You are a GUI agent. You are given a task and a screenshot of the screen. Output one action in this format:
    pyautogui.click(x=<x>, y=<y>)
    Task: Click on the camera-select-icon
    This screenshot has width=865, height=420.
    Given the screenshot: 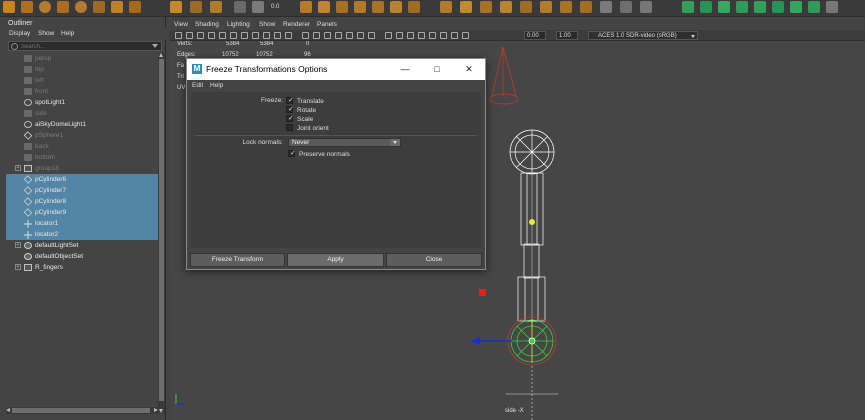 What is the action you would take?
    pyautogui.click(x=178, y=35)
    